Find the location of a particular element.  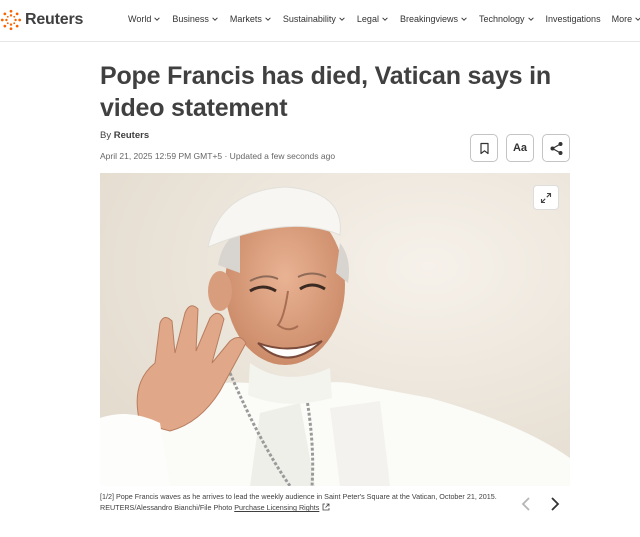

share-icon is located at coordinates (556, 148).